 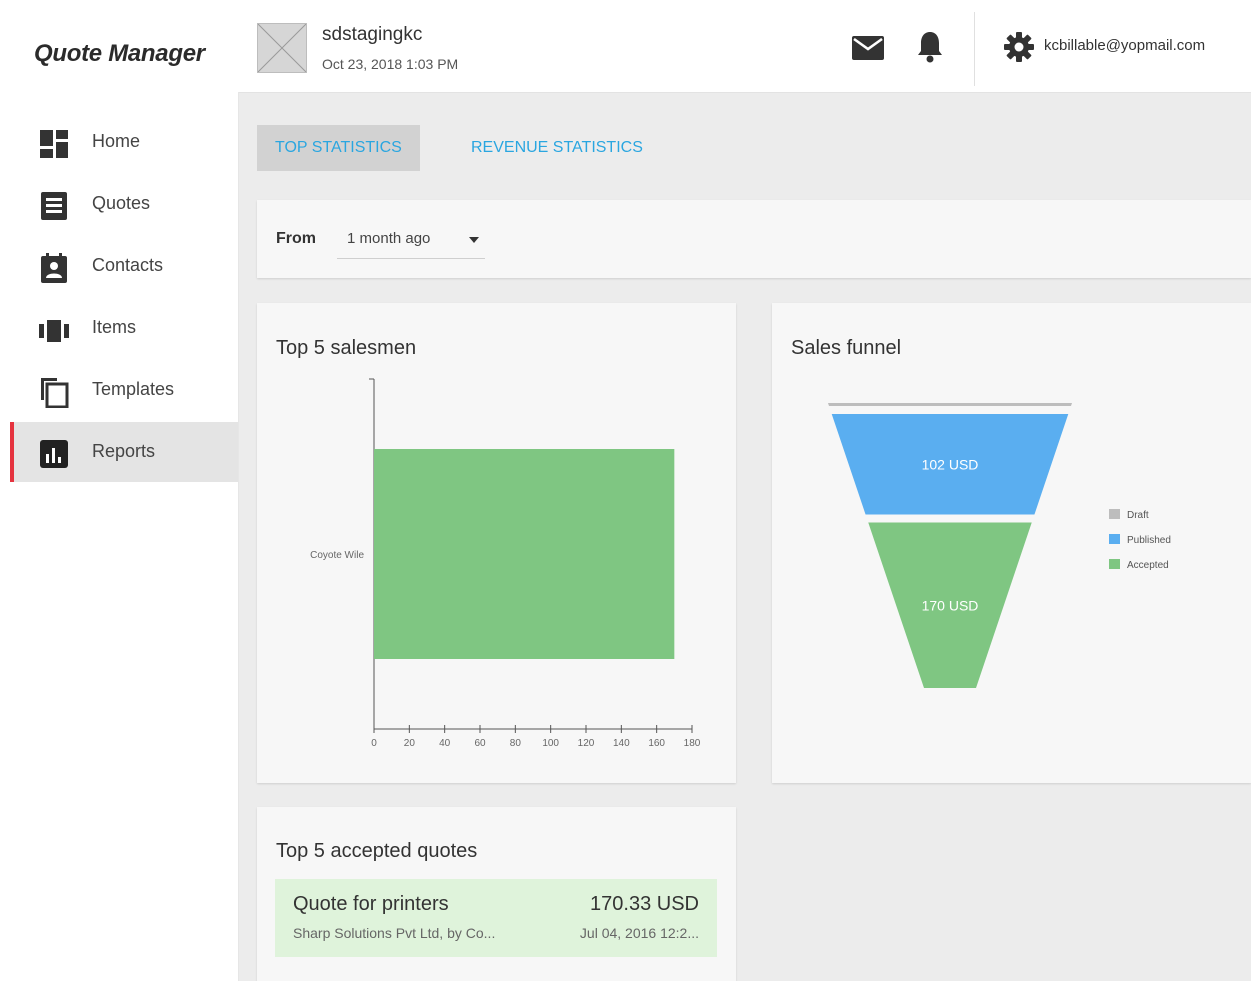 What do you see at coordinates (128, 265) in the screenshot?
I see `sidebar-item-label: Contacts` at bounding box center [128, 265].